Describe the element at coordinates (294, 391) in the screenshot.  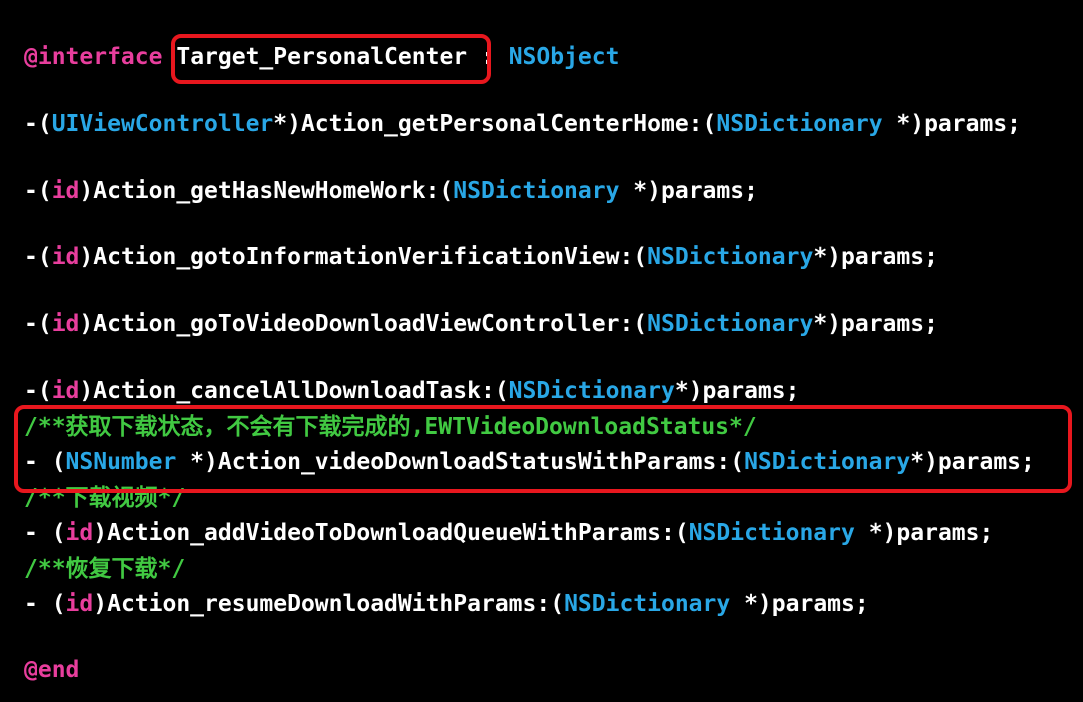
I see `method-name: )Action_cancelAllDownloadTask:(` at that location.